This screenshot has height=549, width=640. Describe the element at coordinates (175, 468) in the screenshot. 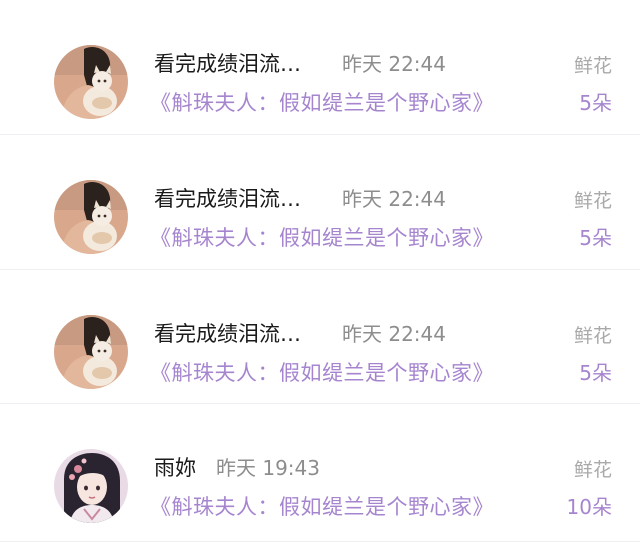

I see `user-name: 雨妳` at that location.